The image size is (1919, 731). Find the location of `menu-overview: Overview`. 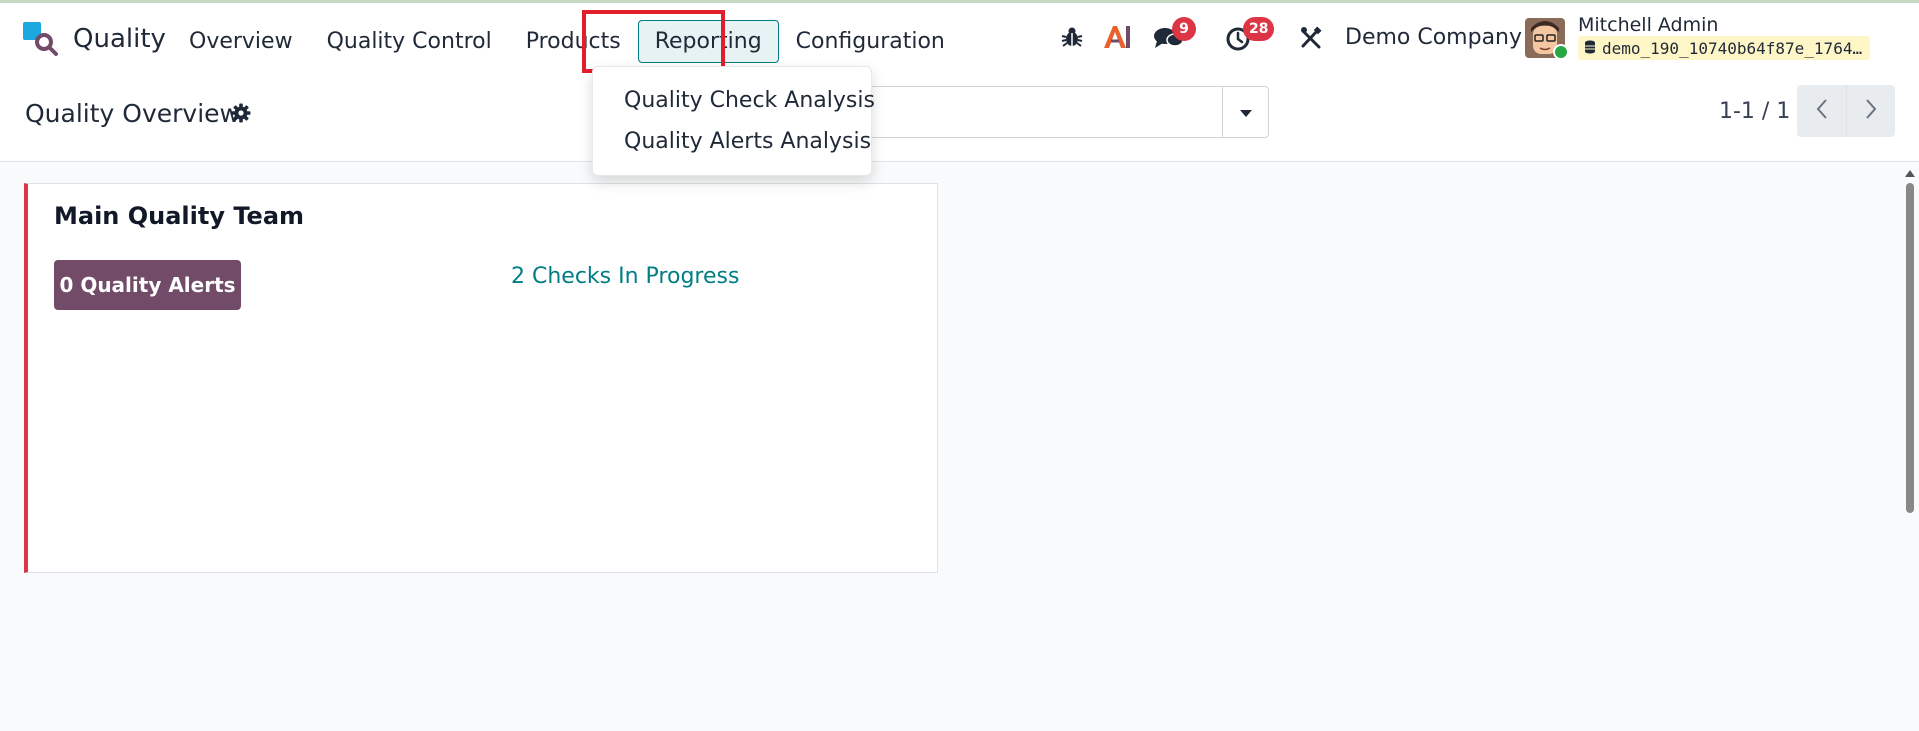

menu-overview: Overview is located at coordinates (241, 41).